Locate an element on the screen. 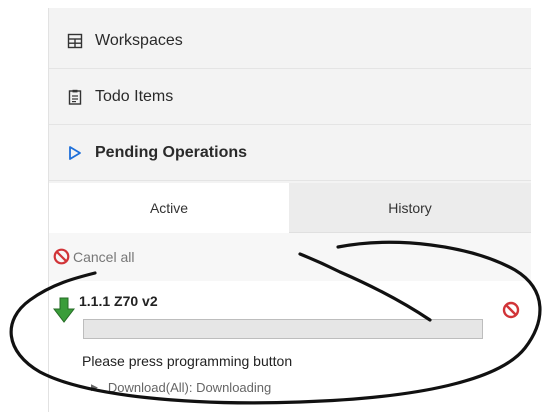  expand-arrow-icon: ▶ is located at coordinates (94, 387).